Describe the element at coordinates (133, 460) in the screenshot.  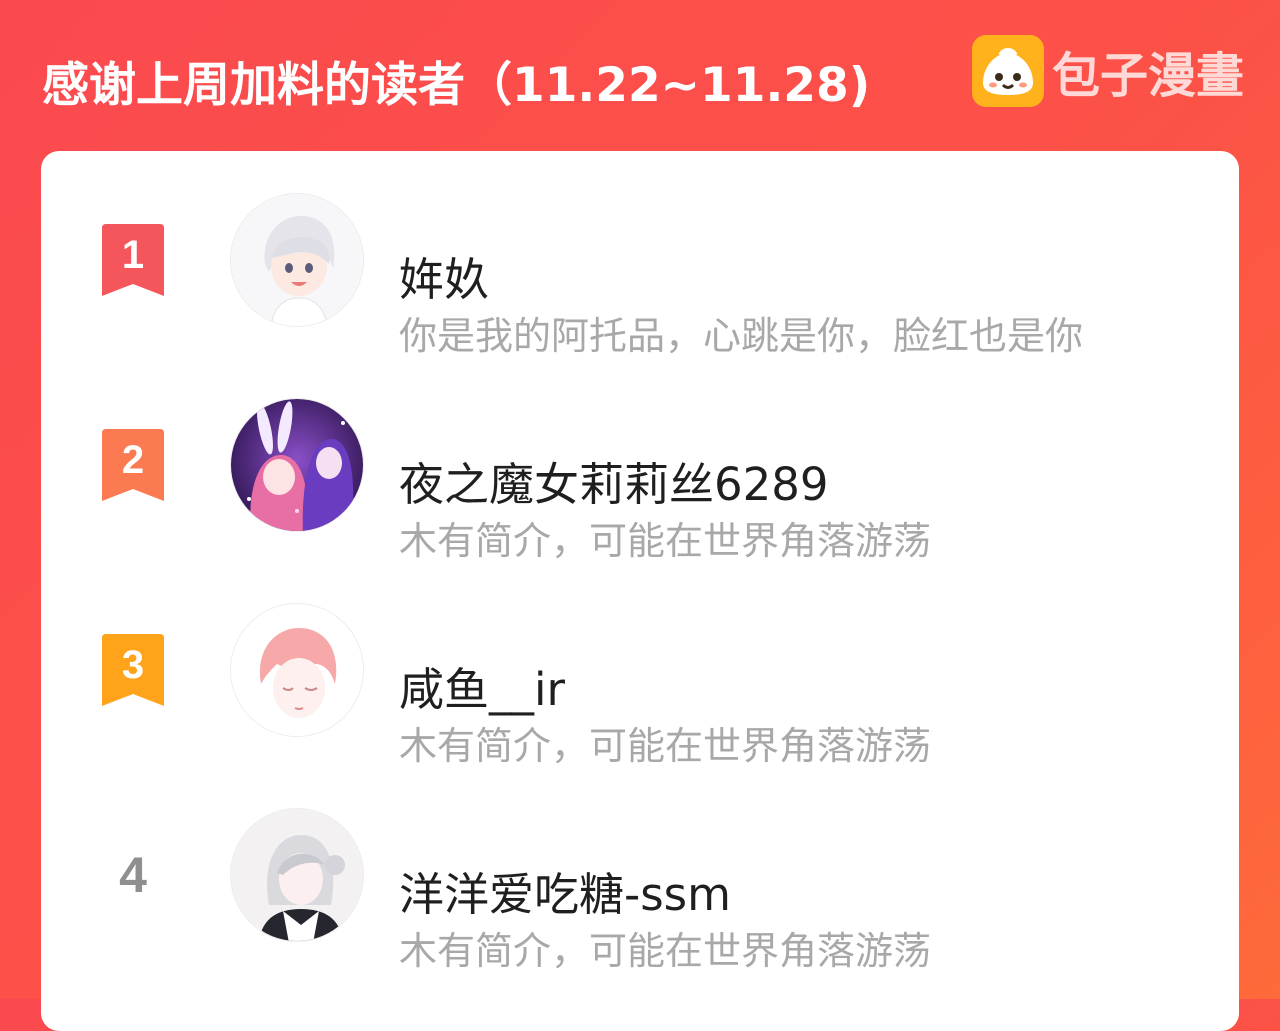
I see `rank-number: 2` at that location.